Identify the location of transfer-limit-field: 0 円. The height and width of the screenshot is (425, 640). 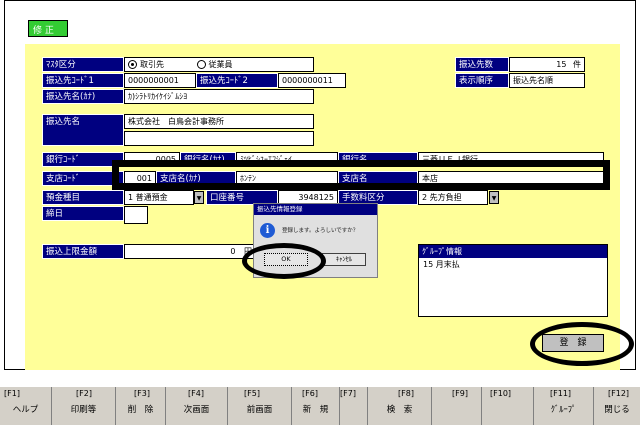
(190, 251).